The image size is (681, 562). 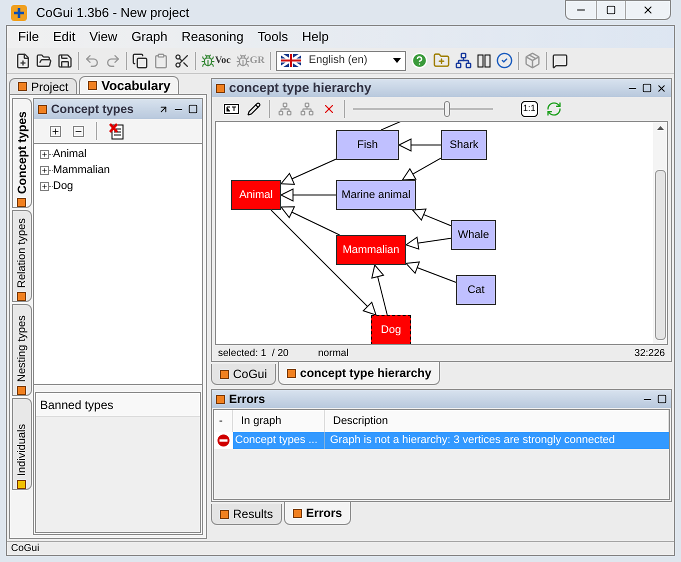 I want to click on tab: Project, so click(x=43, y=86).